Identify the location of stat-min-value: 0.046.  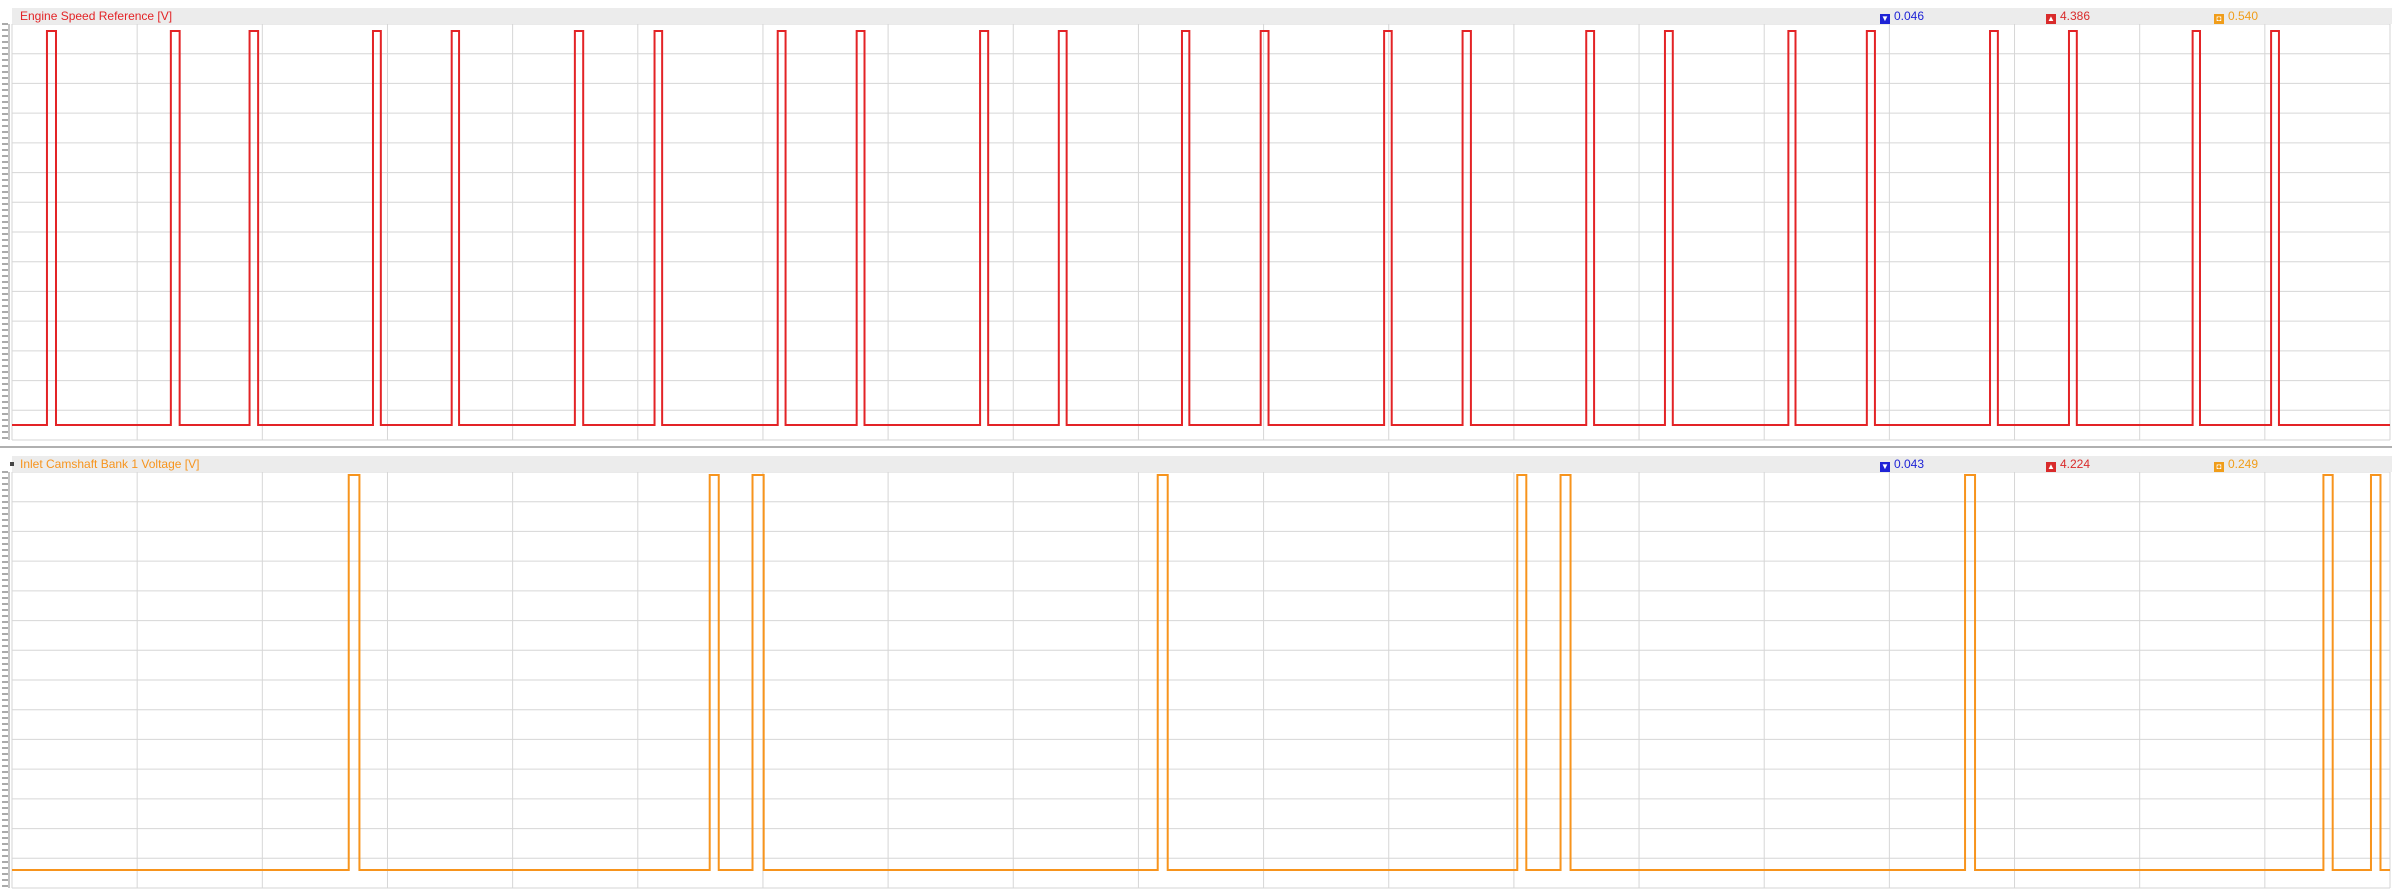
(1909, 16).